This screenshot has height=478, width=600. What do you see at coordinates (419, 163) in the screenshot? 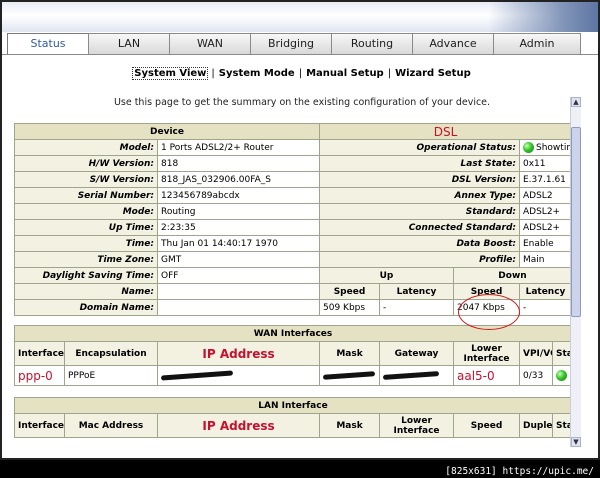
I see `last-state-label: Last State:` at bounding box center [419, 163].